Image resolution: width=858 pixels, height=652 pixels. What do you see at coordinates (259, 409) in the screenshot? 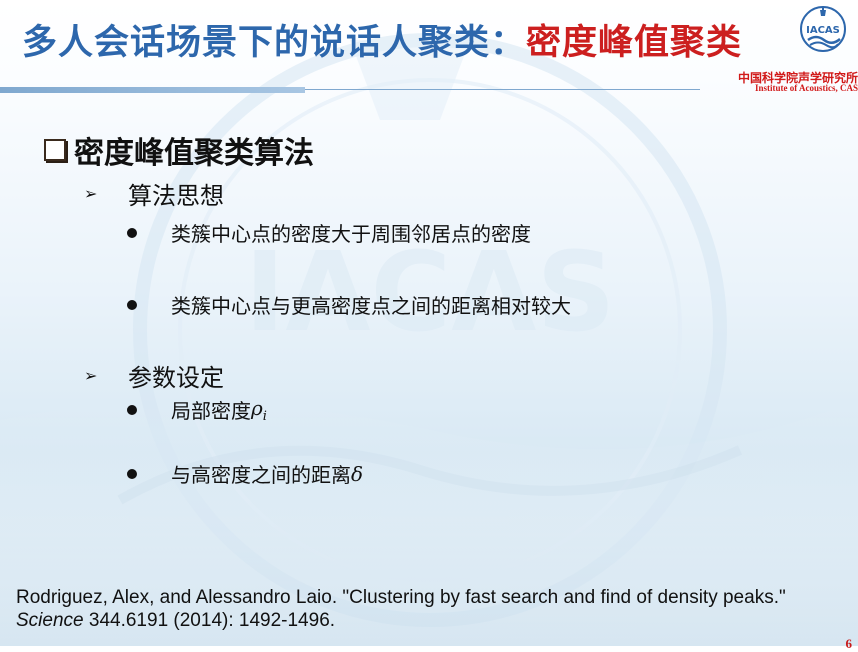
I see `rho-symbol: ρi` at bounding box center [259, 409].